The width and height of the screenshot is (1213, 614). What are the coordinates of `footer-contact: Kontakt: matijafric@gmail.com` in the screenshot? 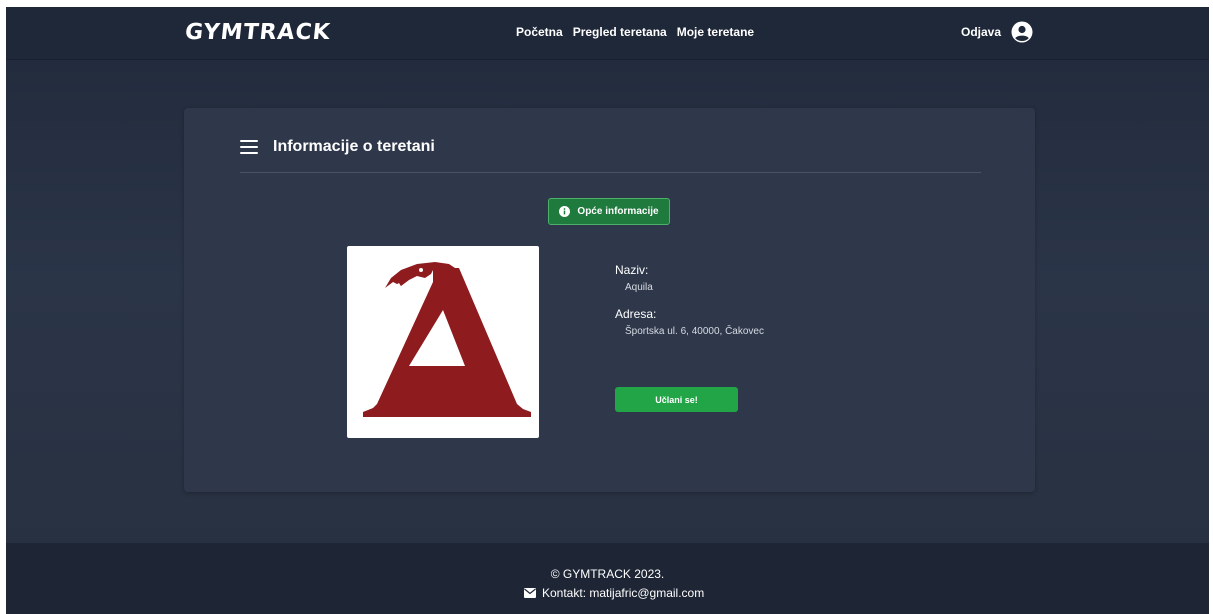 It's located at (614, 593).